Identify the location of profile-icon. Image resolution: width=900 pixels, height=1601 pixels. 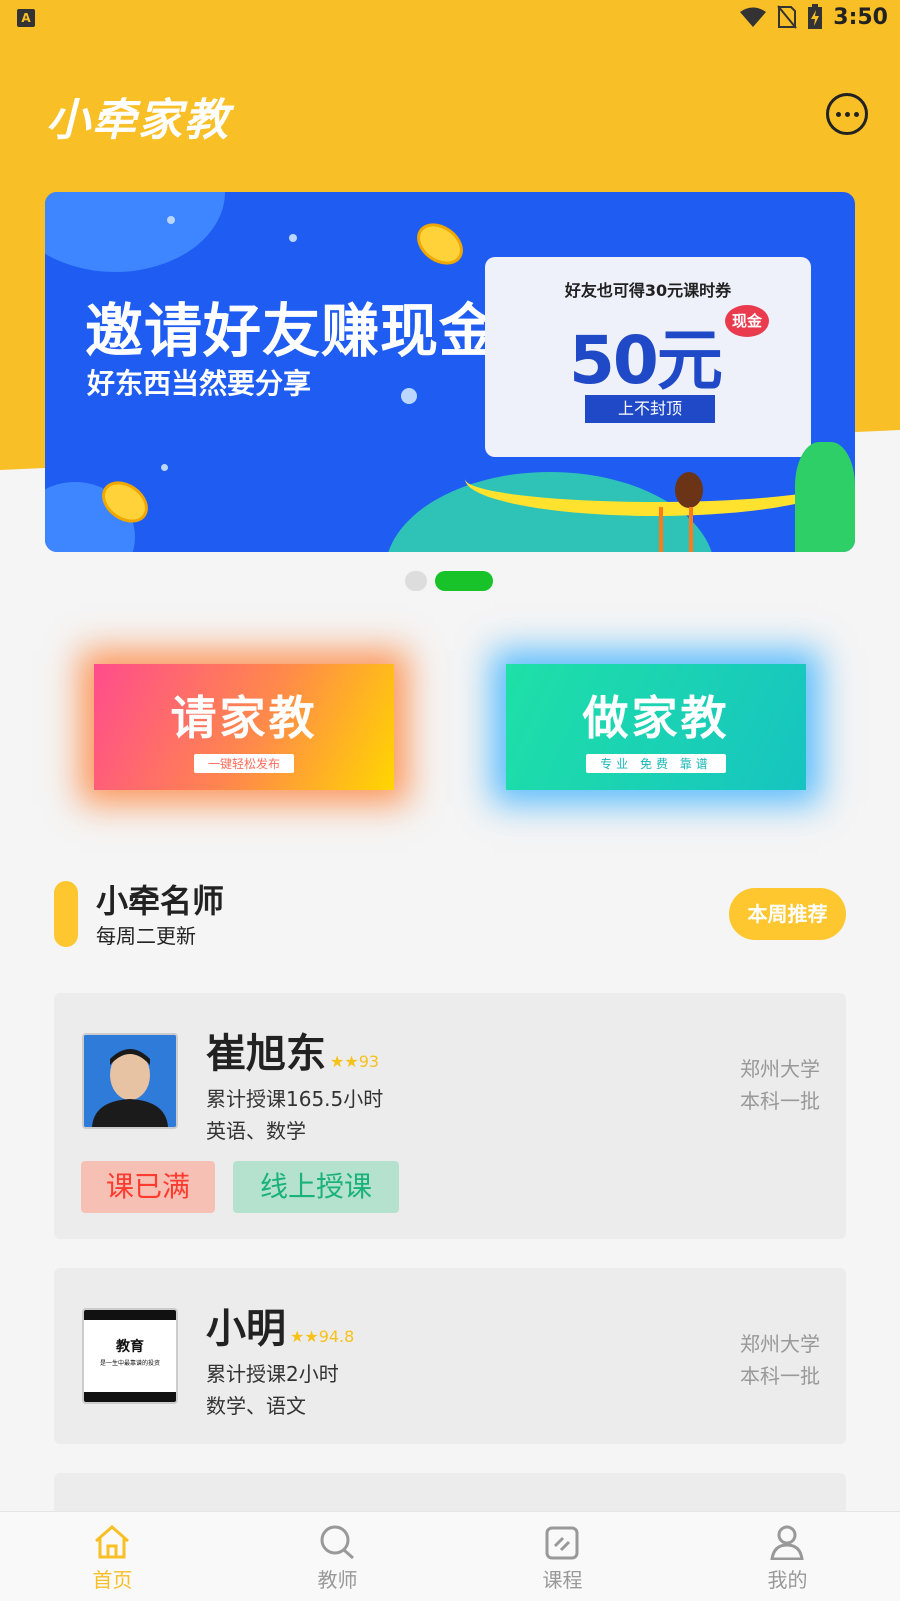
(787, 1542).